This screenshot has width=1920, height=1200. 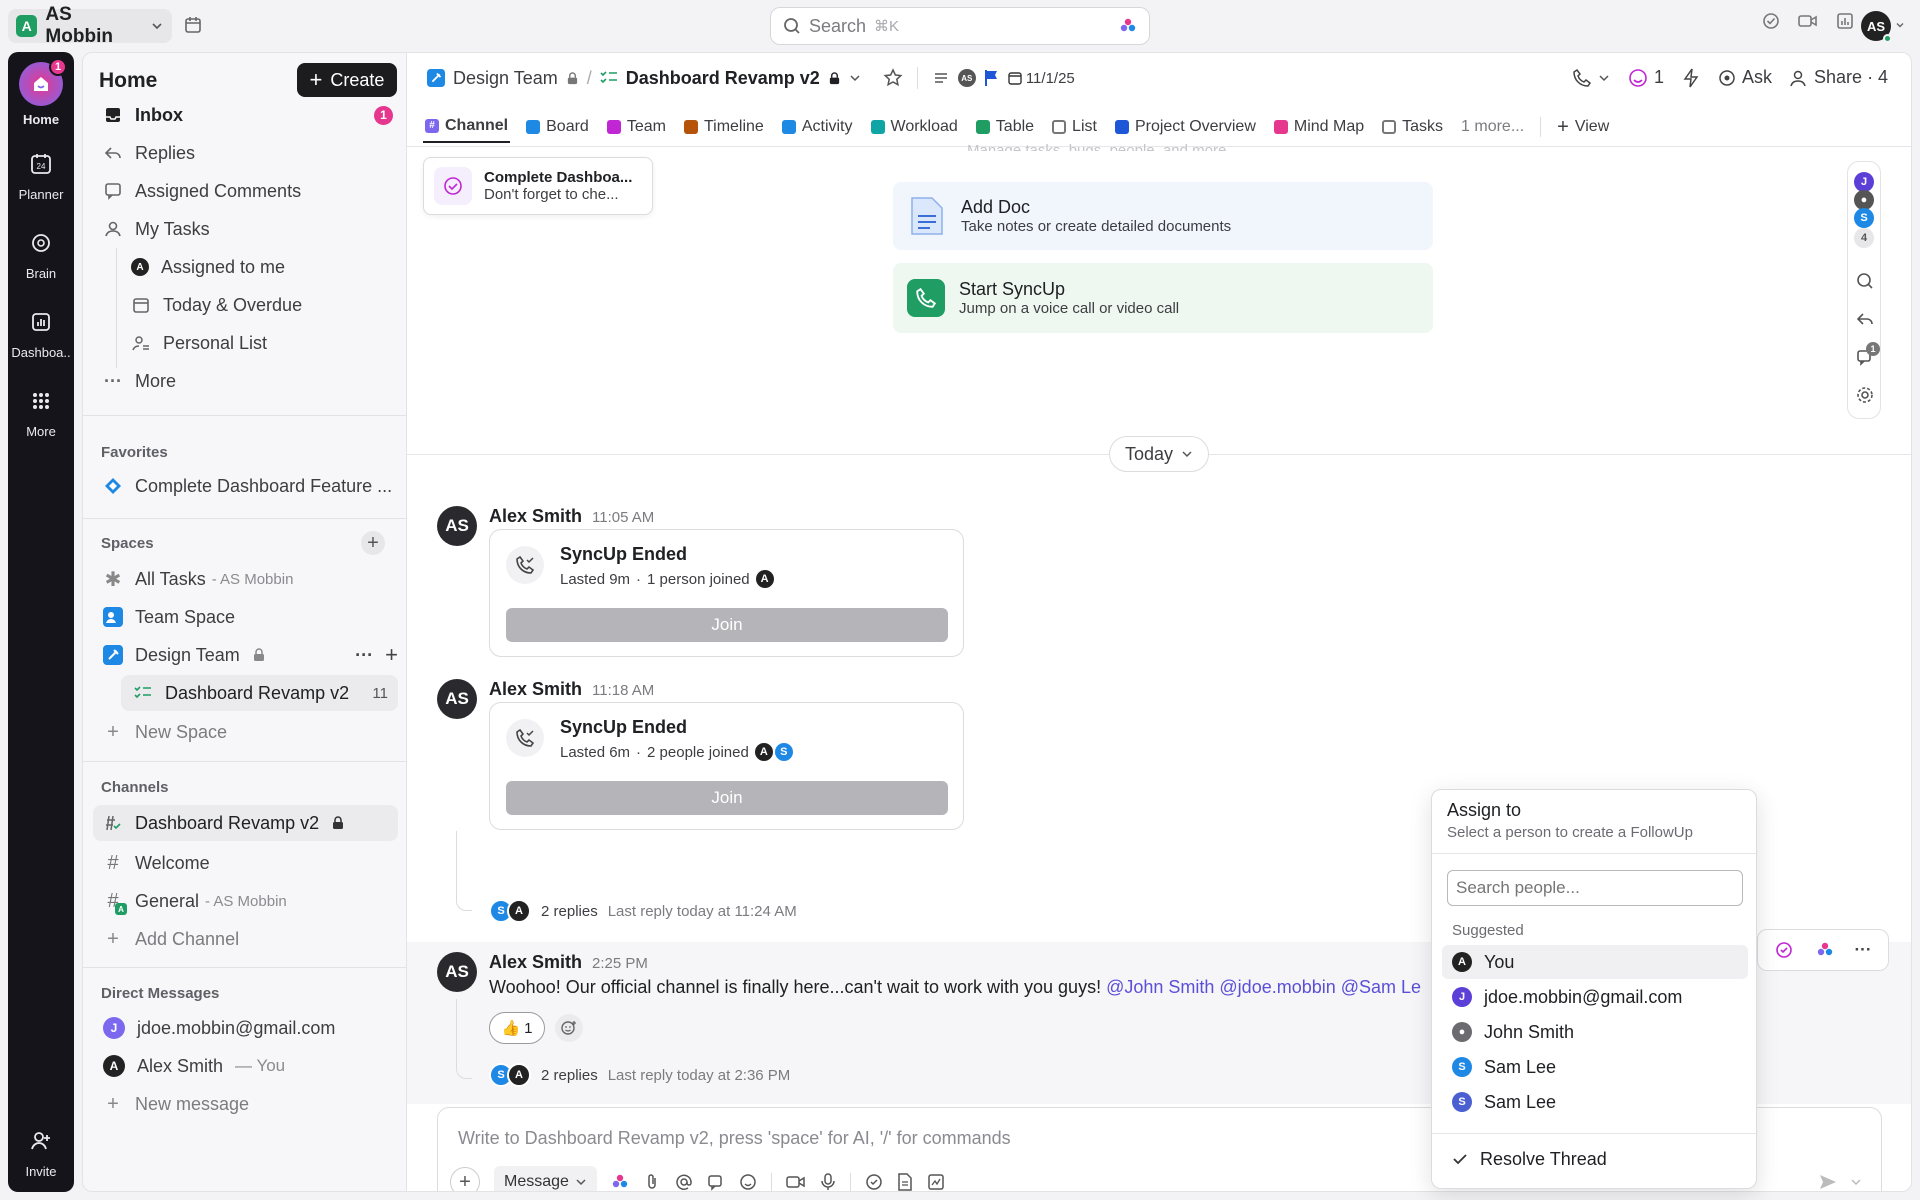 What do you see at coordinates (216, 305) in the screenshot?
I see `sidebar-item-today-overdue: Today & Overdue` at bounding box center [216, 305].